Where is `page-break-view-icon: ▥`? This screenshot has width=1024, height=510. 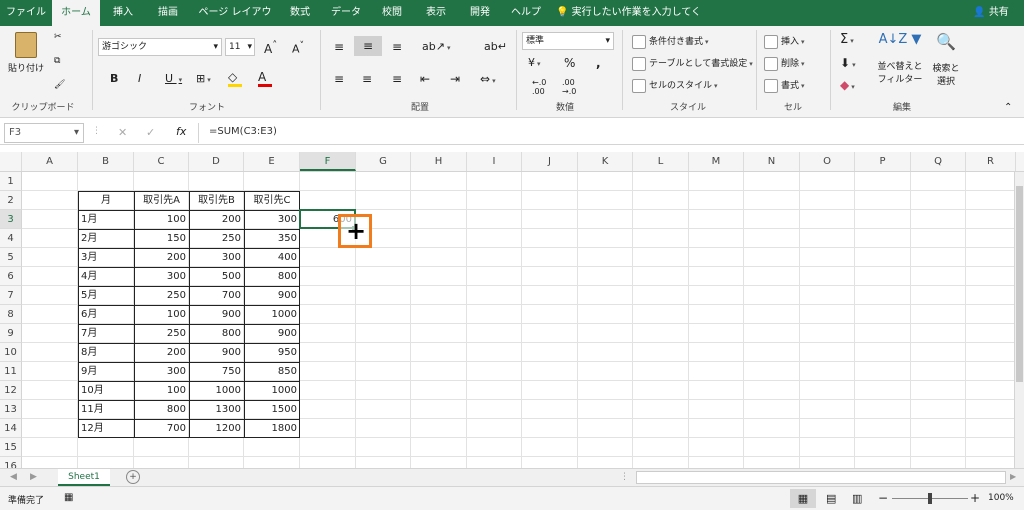 page-break-view-icon: ▥ is located at coordinates (857, 498).